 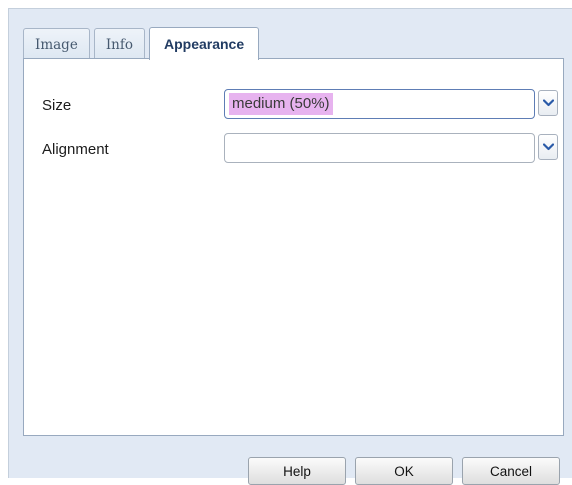 I want to click on size-select-value: medium (50%), so click(x=281, y=104).